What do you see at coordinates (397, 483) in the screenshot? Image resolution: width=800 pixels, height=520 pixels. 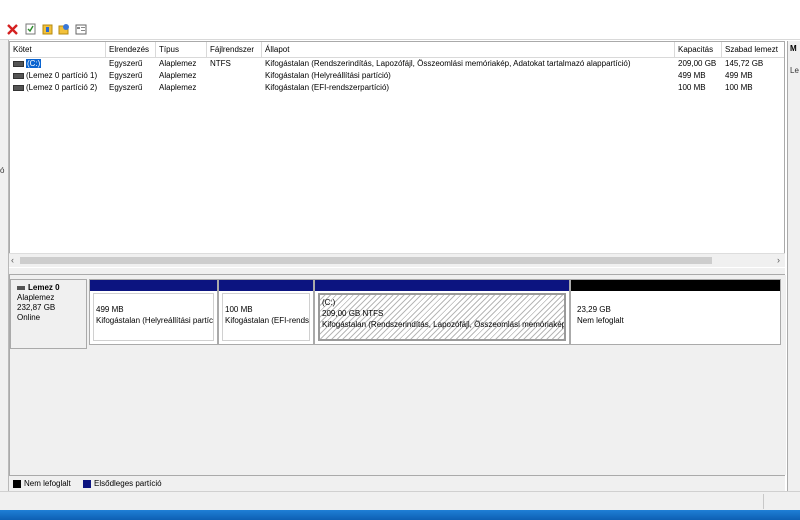 I see `legend: Nem lefoglalt Elsődleges partíció` at bounding box center [397, 483].